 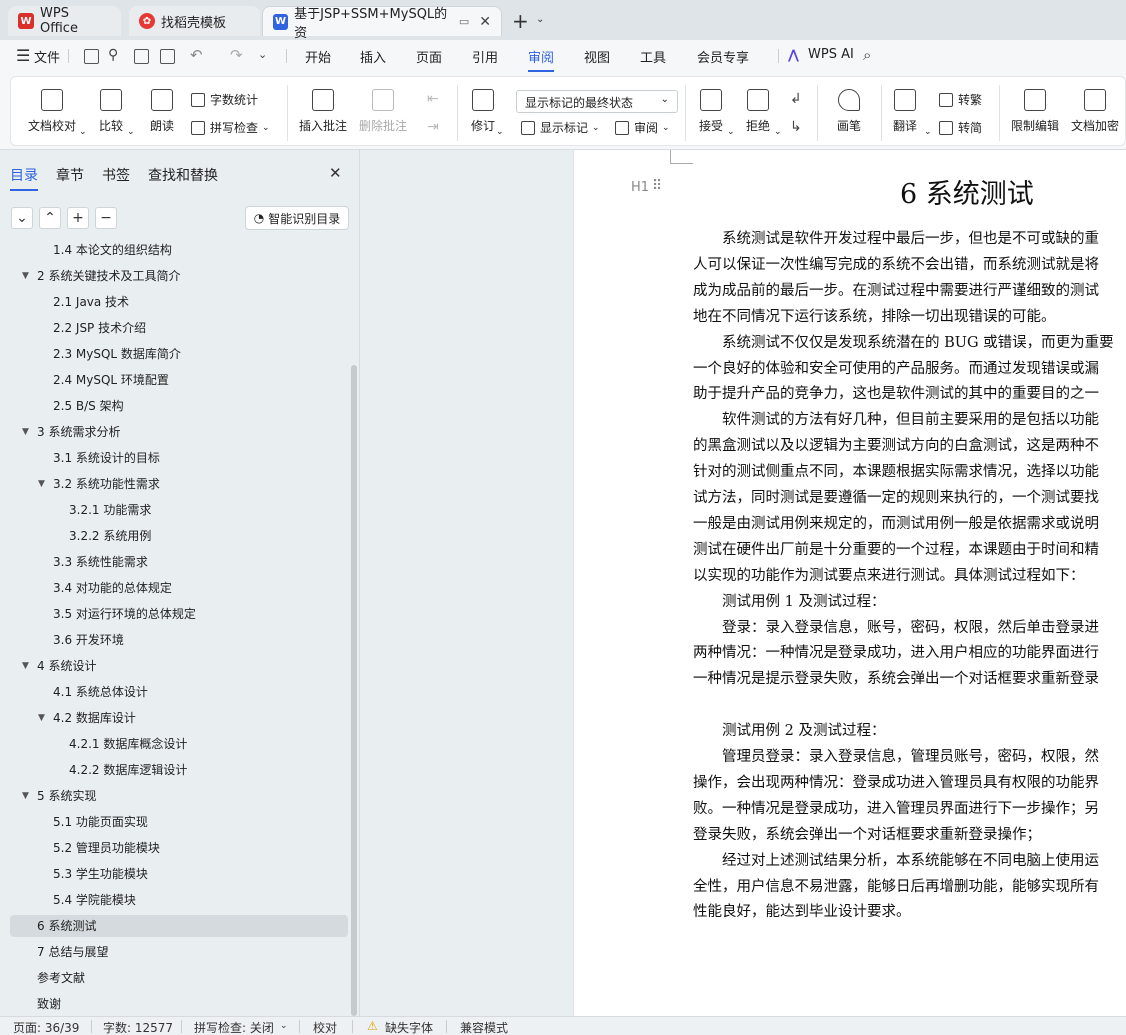 What do you see at coordinates (175, 328) in the screenshot?
I see `toc-item: 2.2 JSP 技术介绍` at bounding box center [175, 328].